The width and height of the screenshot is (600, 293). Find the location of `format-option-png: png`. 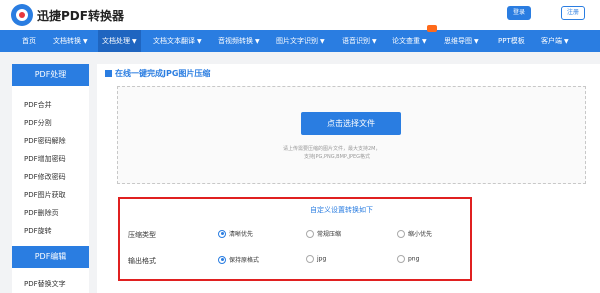

format-option-png: png is located at coordinates (408, 259).